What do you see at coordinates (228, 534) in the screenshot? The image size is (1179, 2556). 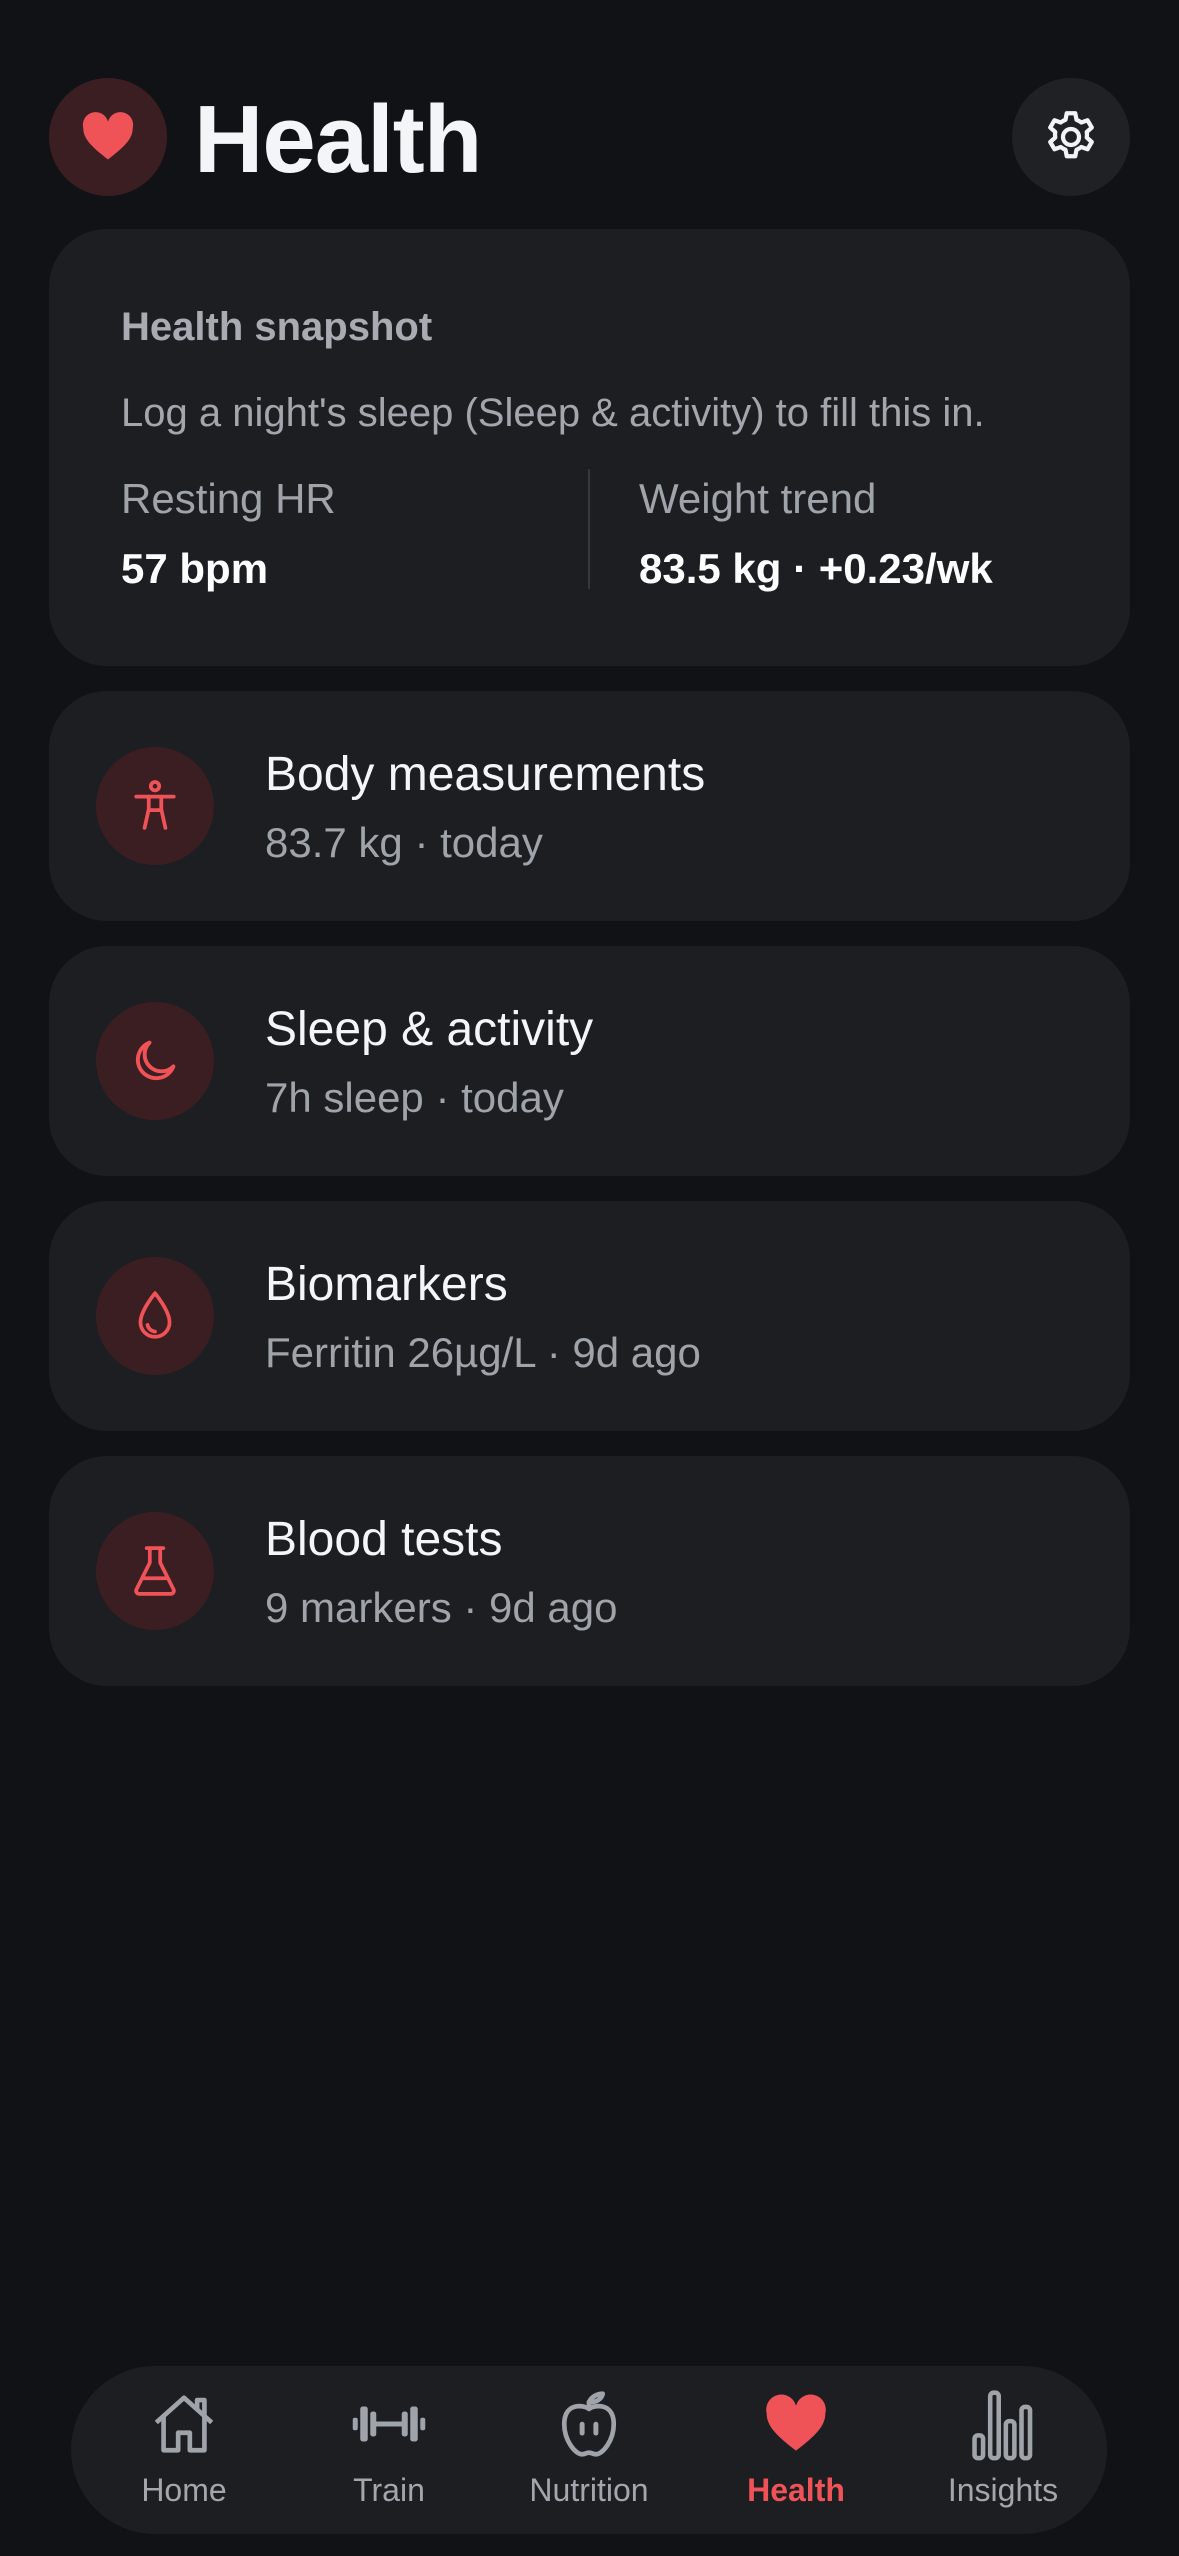 I see `resting-hr-stat: Resting HR 57 bpm` at bounding box center [228, 534].